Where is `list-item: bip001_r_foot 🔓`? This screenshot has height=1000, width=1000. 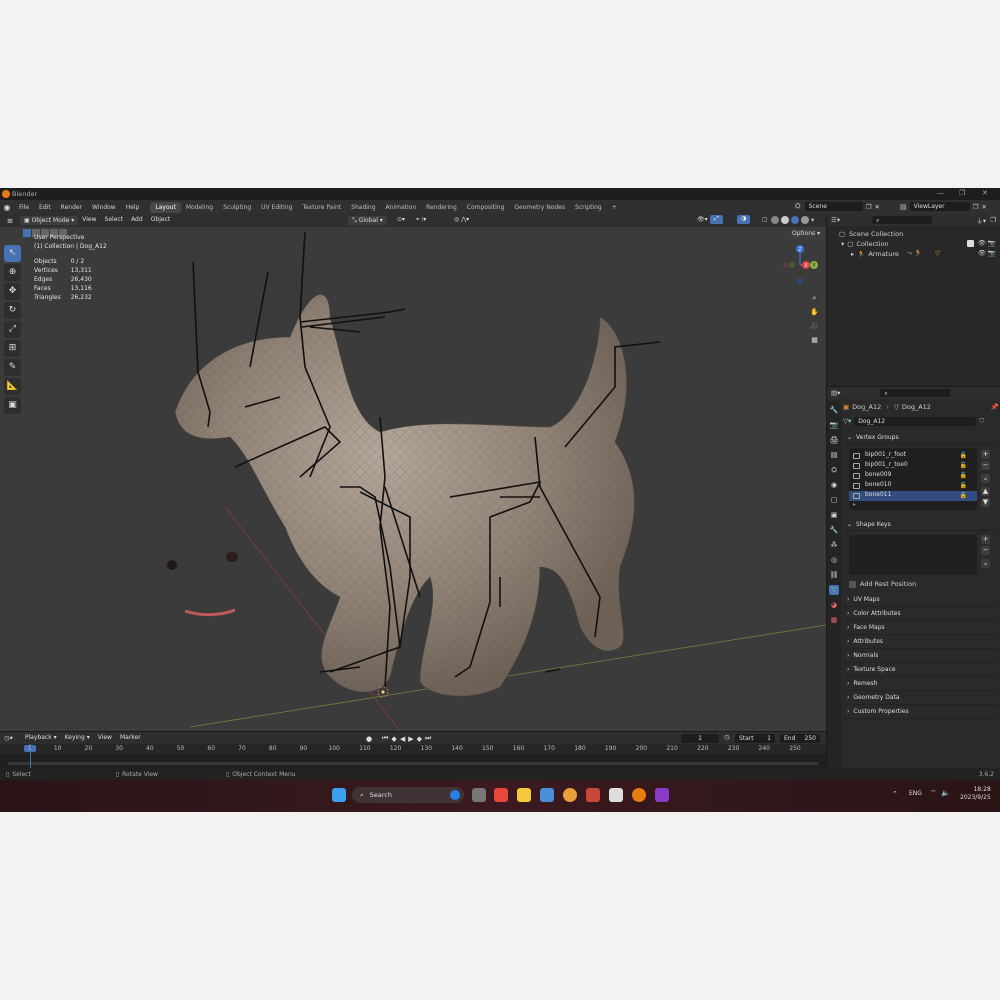
list-item: bip001_r_foot 🔓 is located at coordinates (913, 456).